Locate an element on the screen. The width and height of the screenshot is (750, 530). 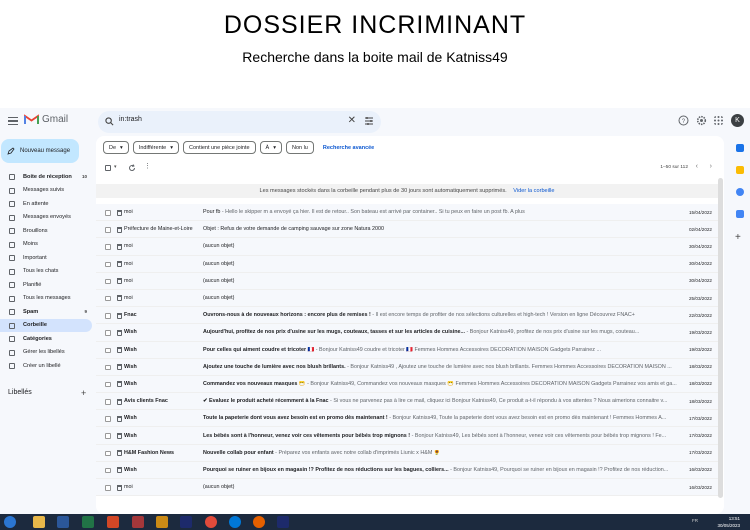
edge-icon is located at coordinates (235, 522).